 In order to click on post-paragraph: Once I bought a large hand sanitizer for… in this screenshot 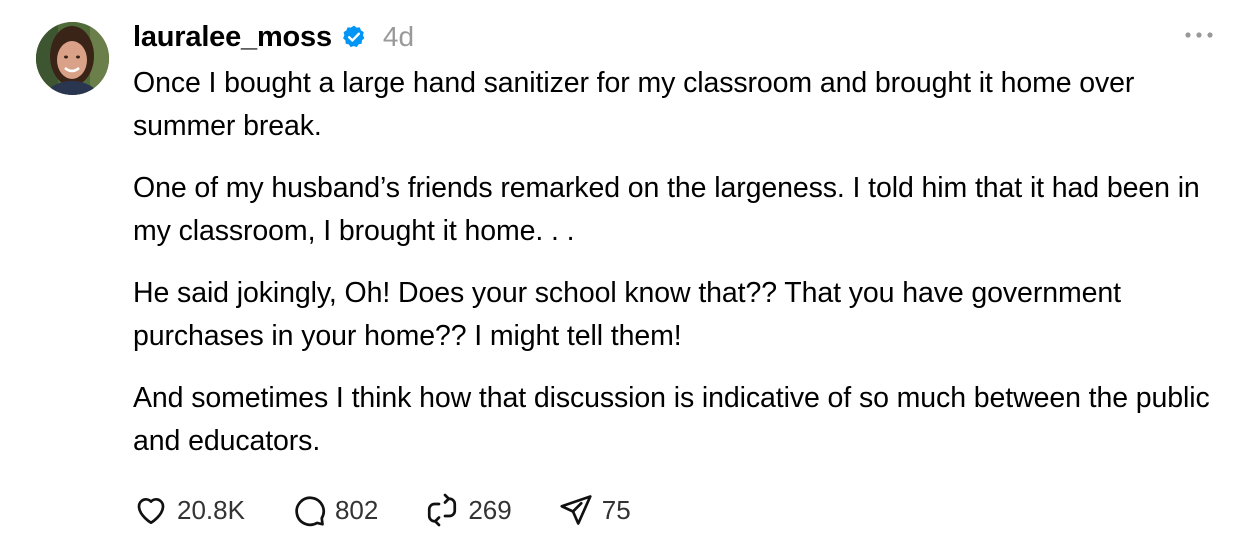, I will do `click(634, 104)`.